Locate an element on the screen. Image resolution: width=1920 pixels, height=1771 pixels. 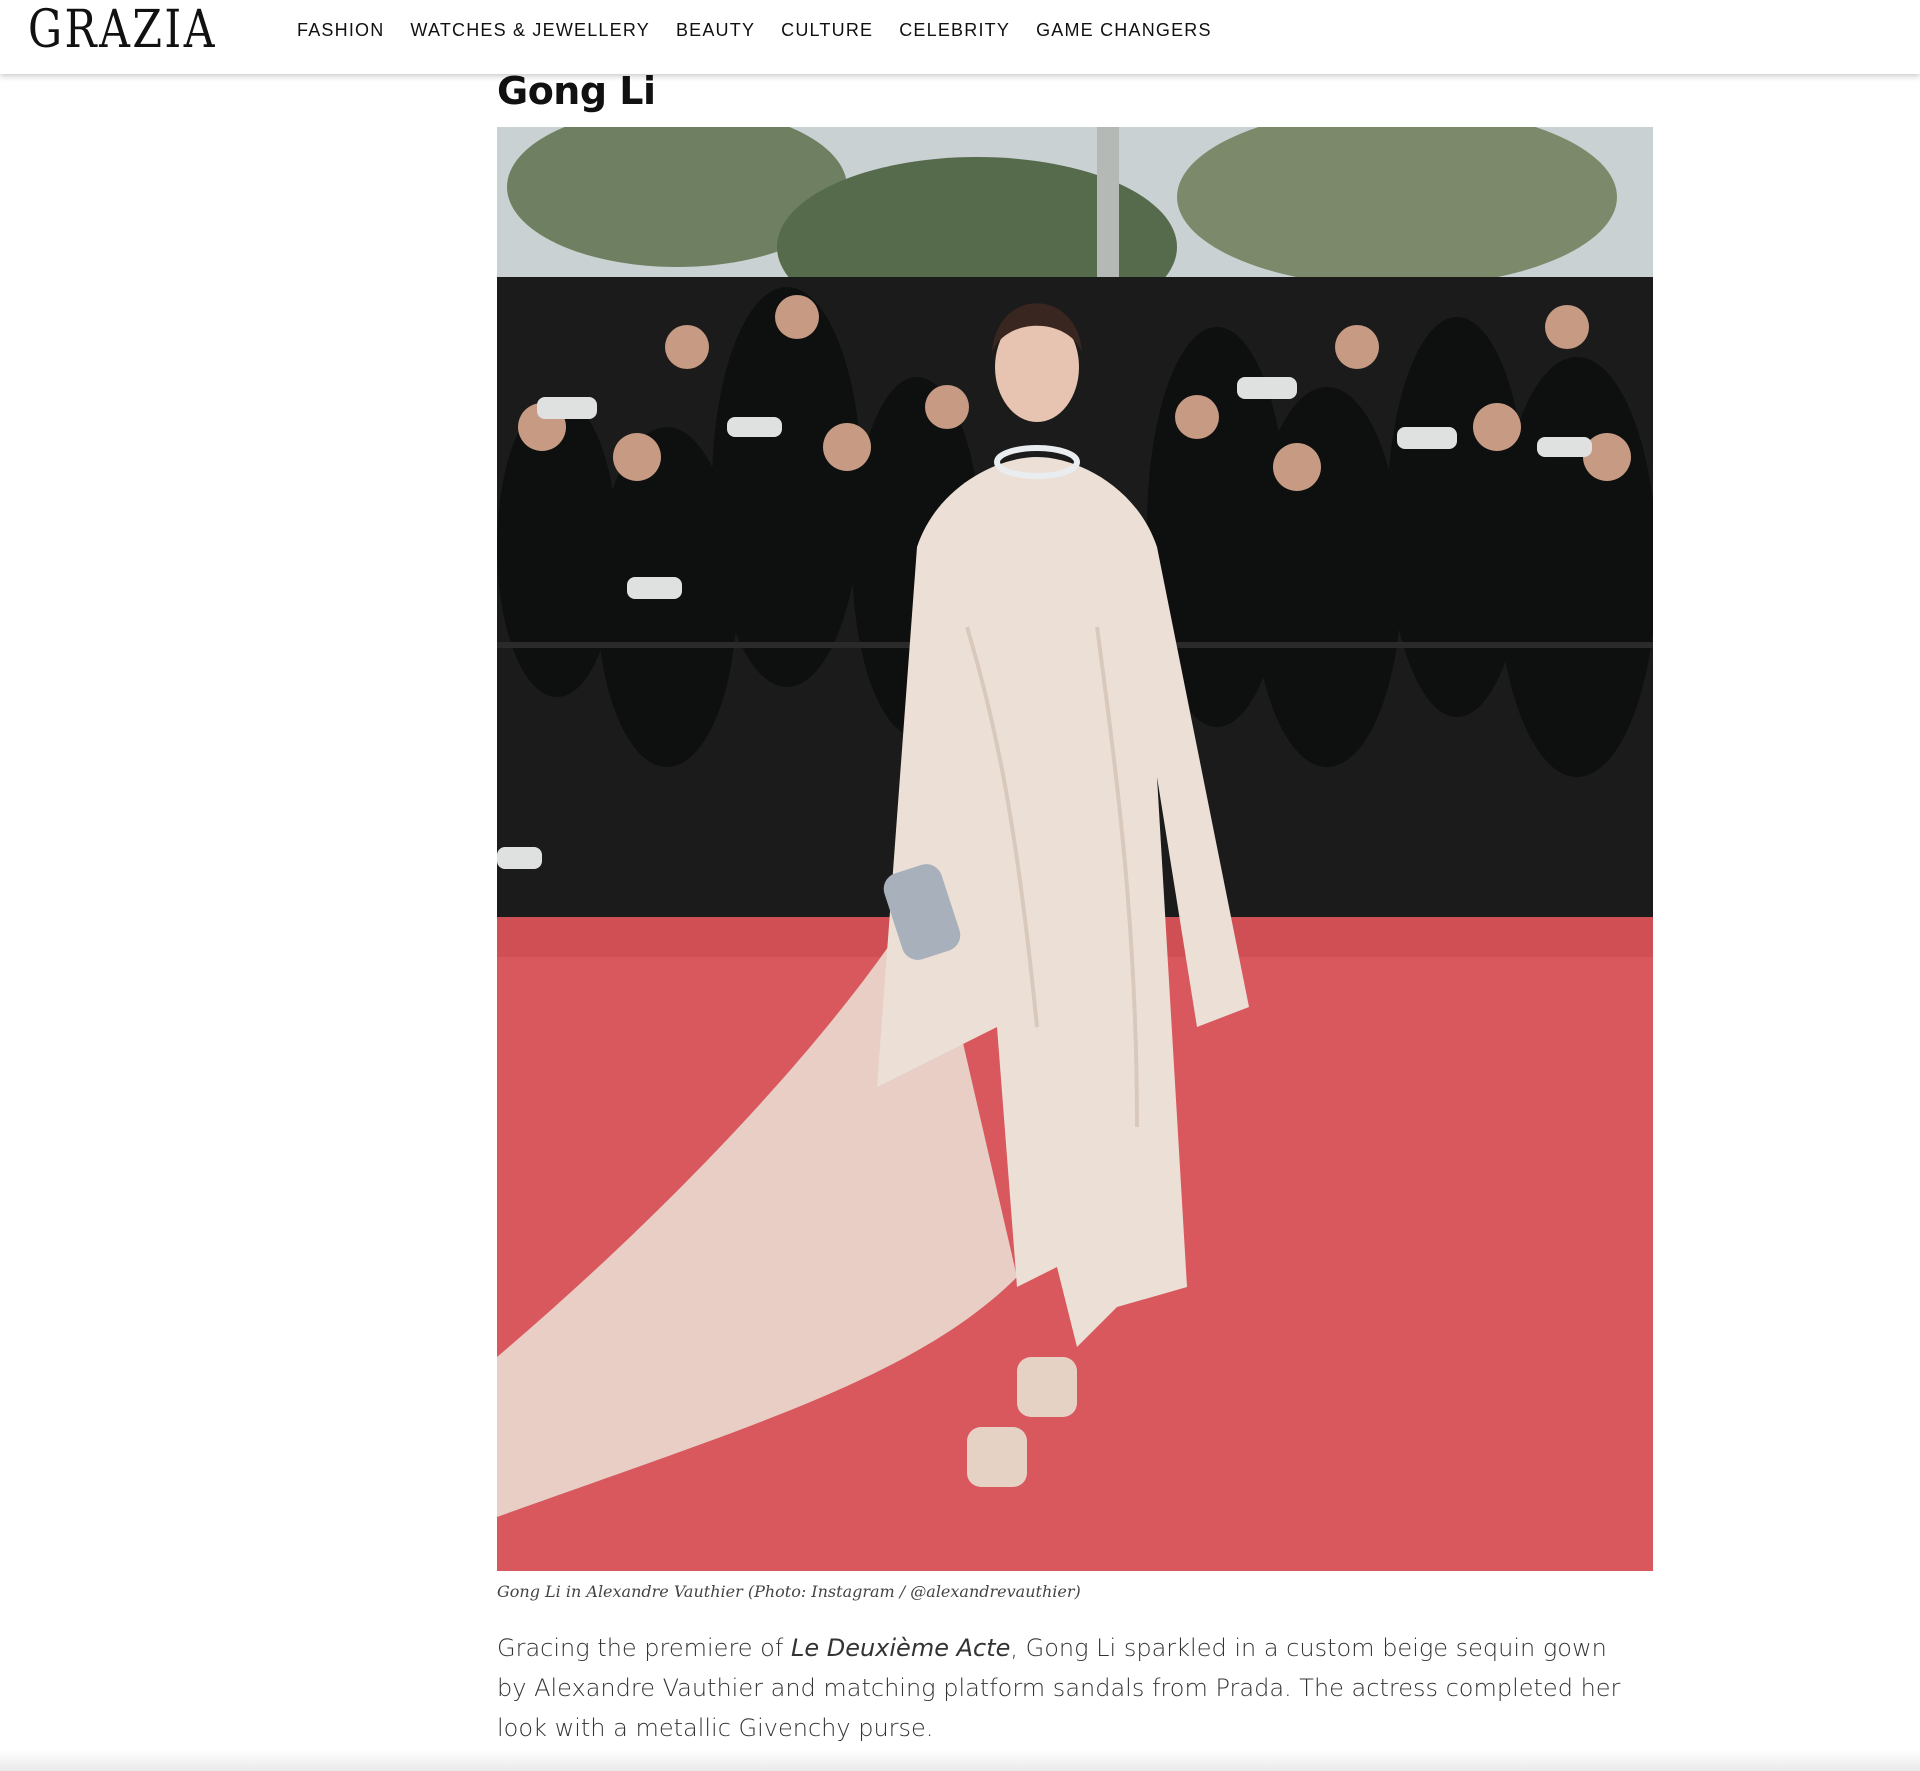
nav-culture: CULTURE is located at coordinates (827, 30).